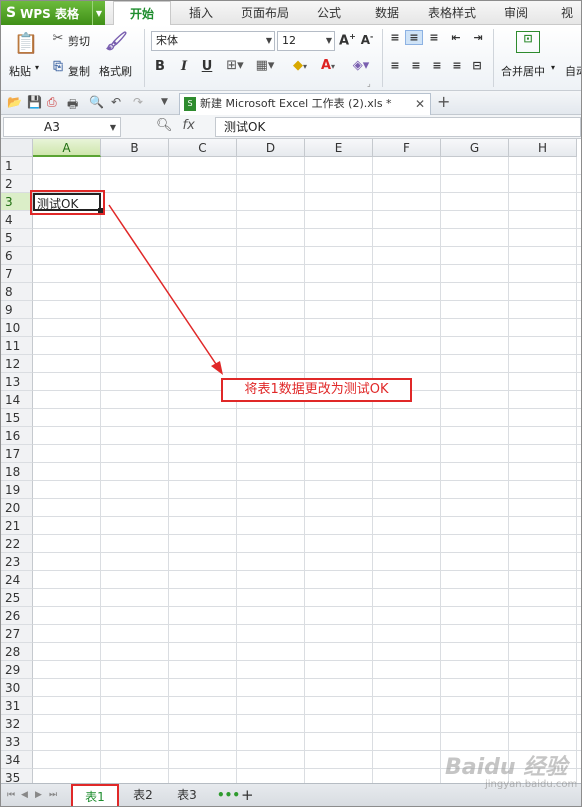  What do you see at coordinates (329, 13) in the screenshot?
I see `tab-formulas: 公式` at bounding box center [329, 13].